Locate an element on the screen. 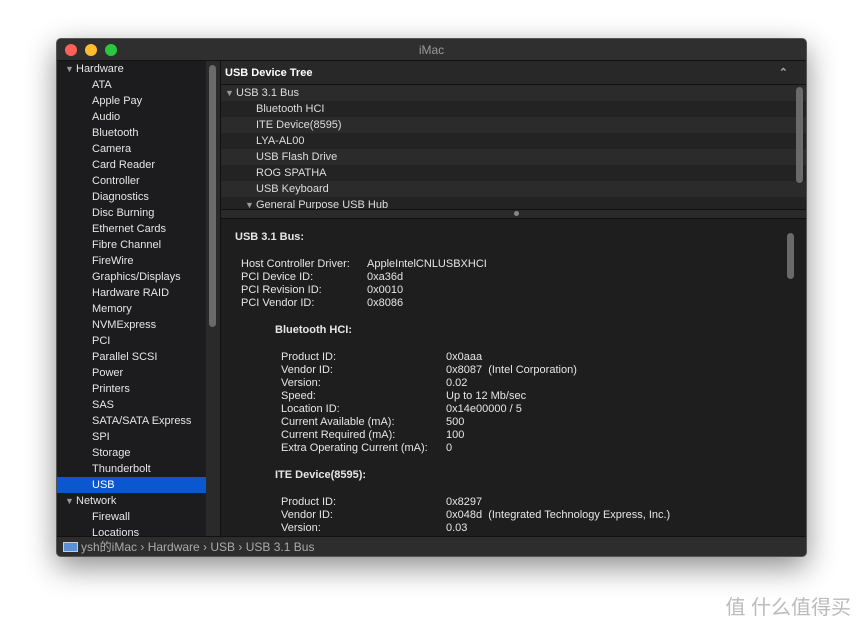 Image resolution: width=863 pixels, height=632 pixels. property-value: 100 is located at coordinates (455, 435).